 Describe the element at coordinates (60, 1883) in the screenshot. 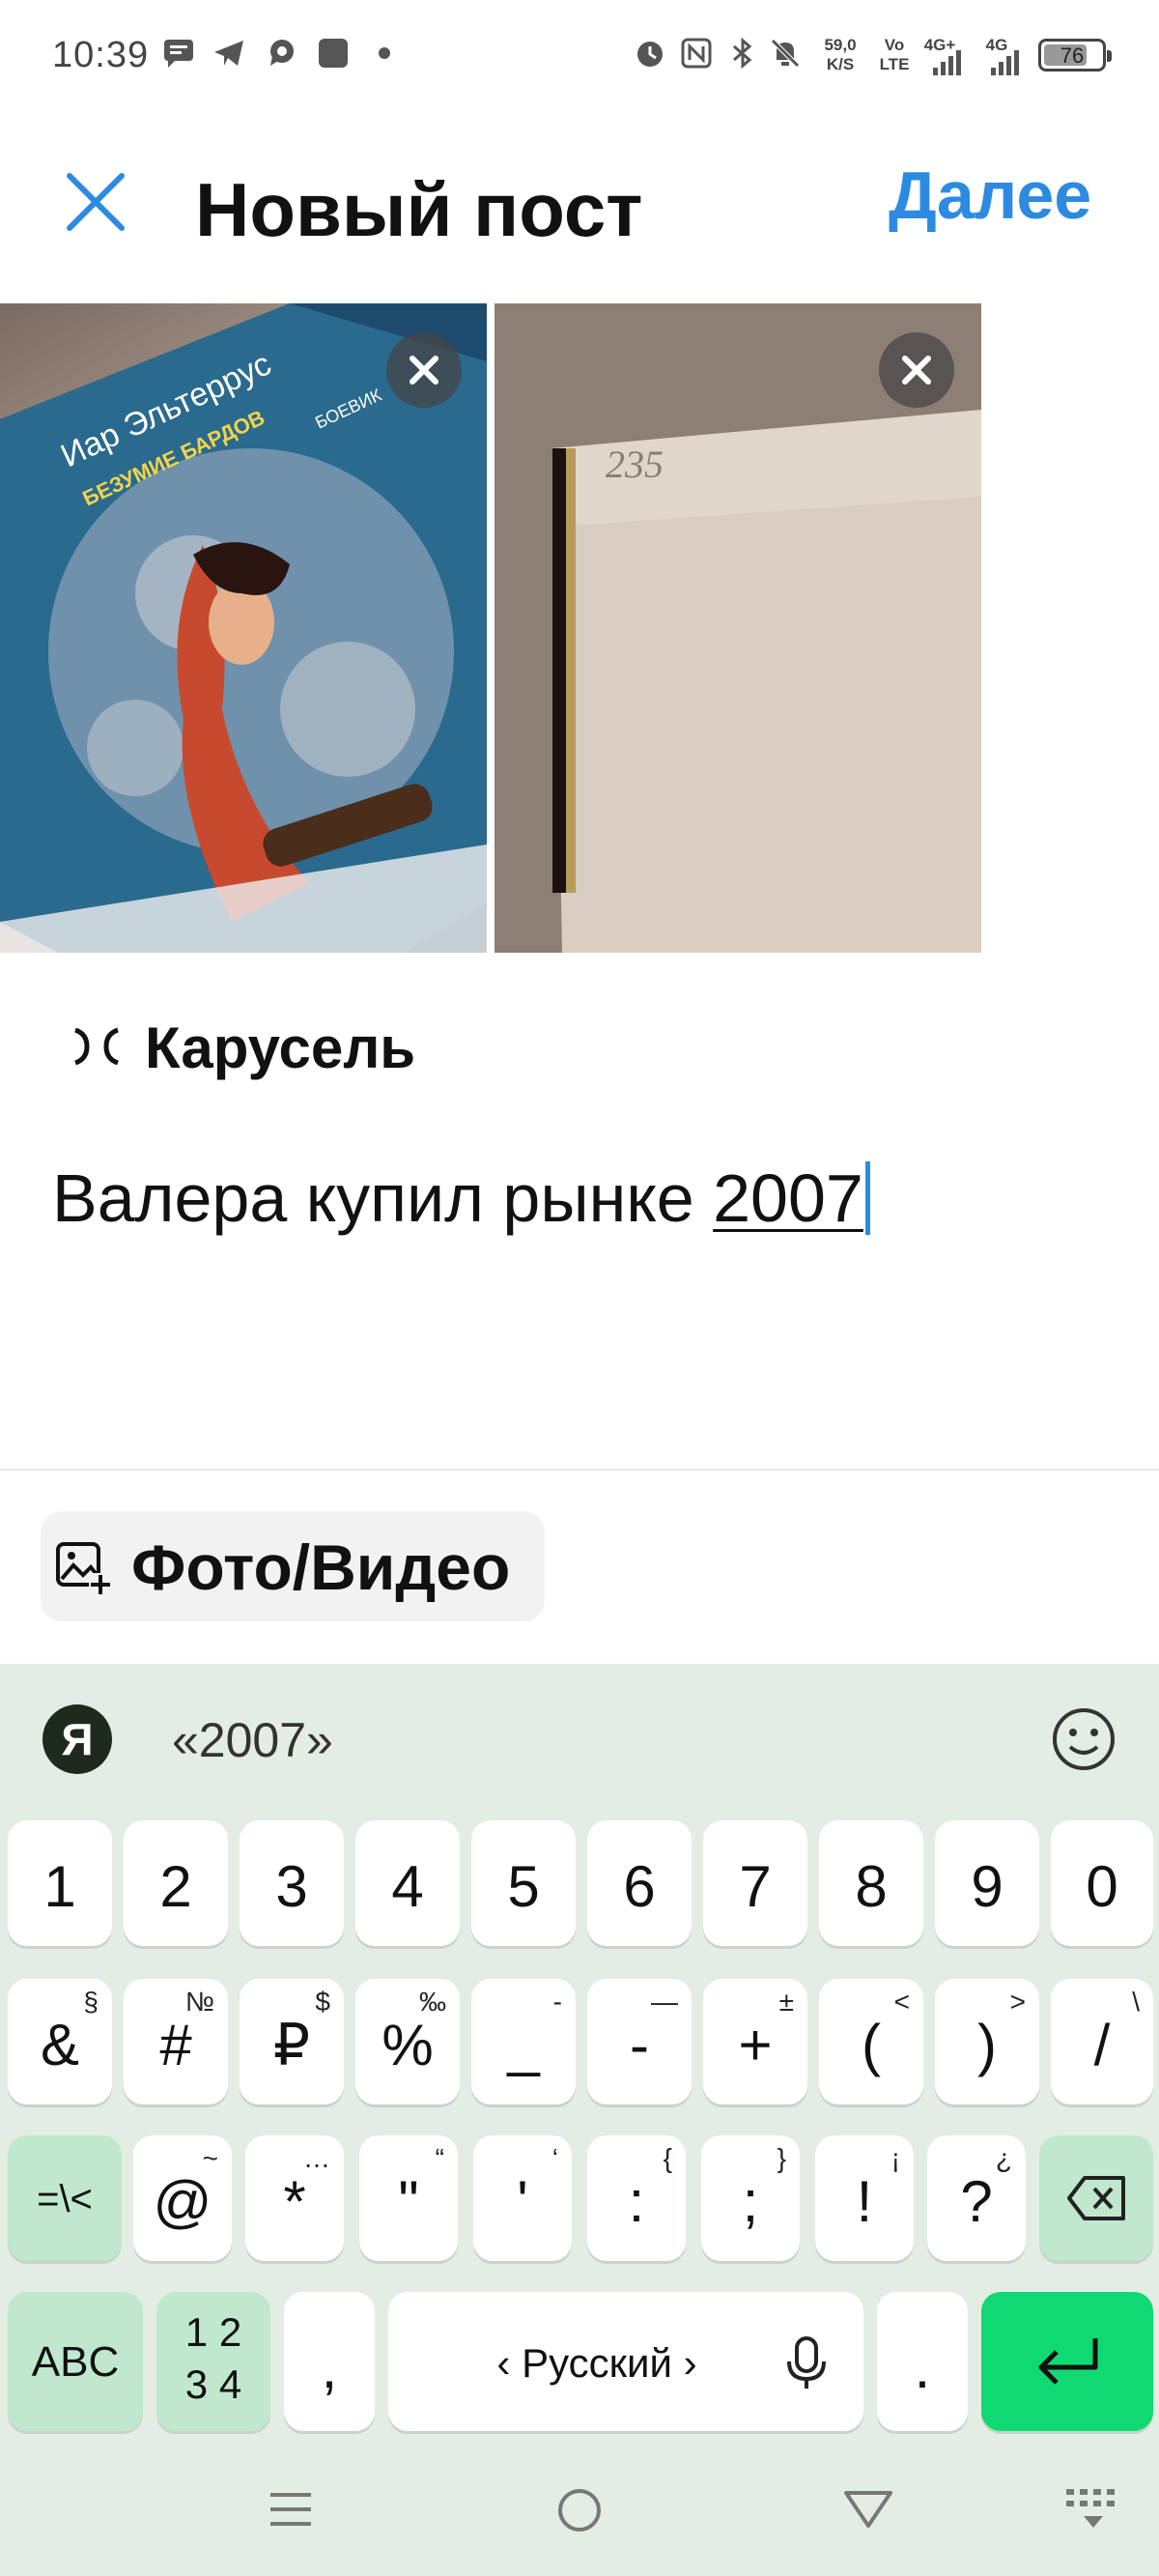

I see `key-1: 1` at that location.